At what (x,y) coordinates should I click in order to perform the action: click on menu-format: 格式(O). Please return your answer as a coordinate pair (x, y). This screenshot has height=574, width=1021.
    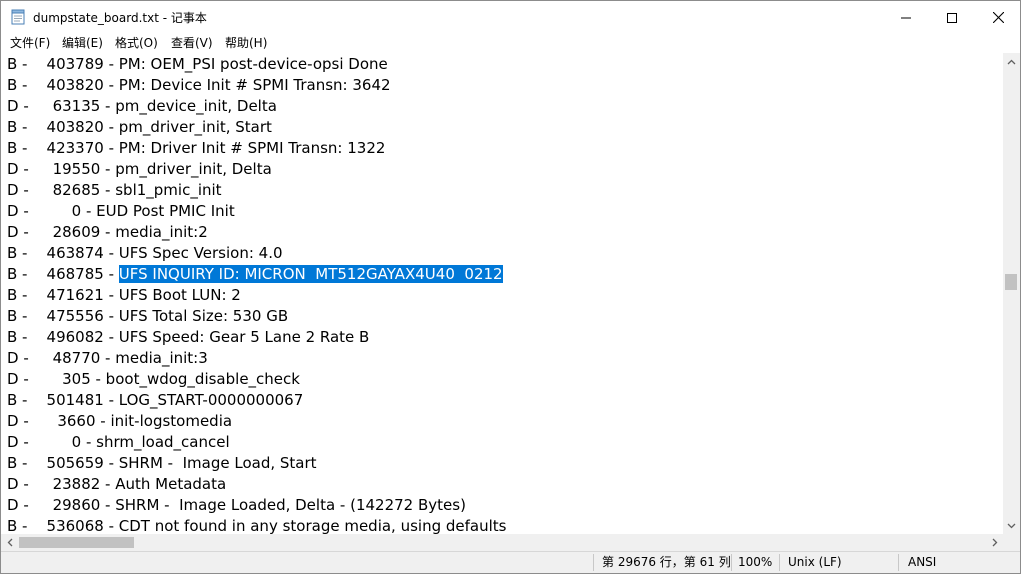
    Looking at the image, I should click on (136, 43).